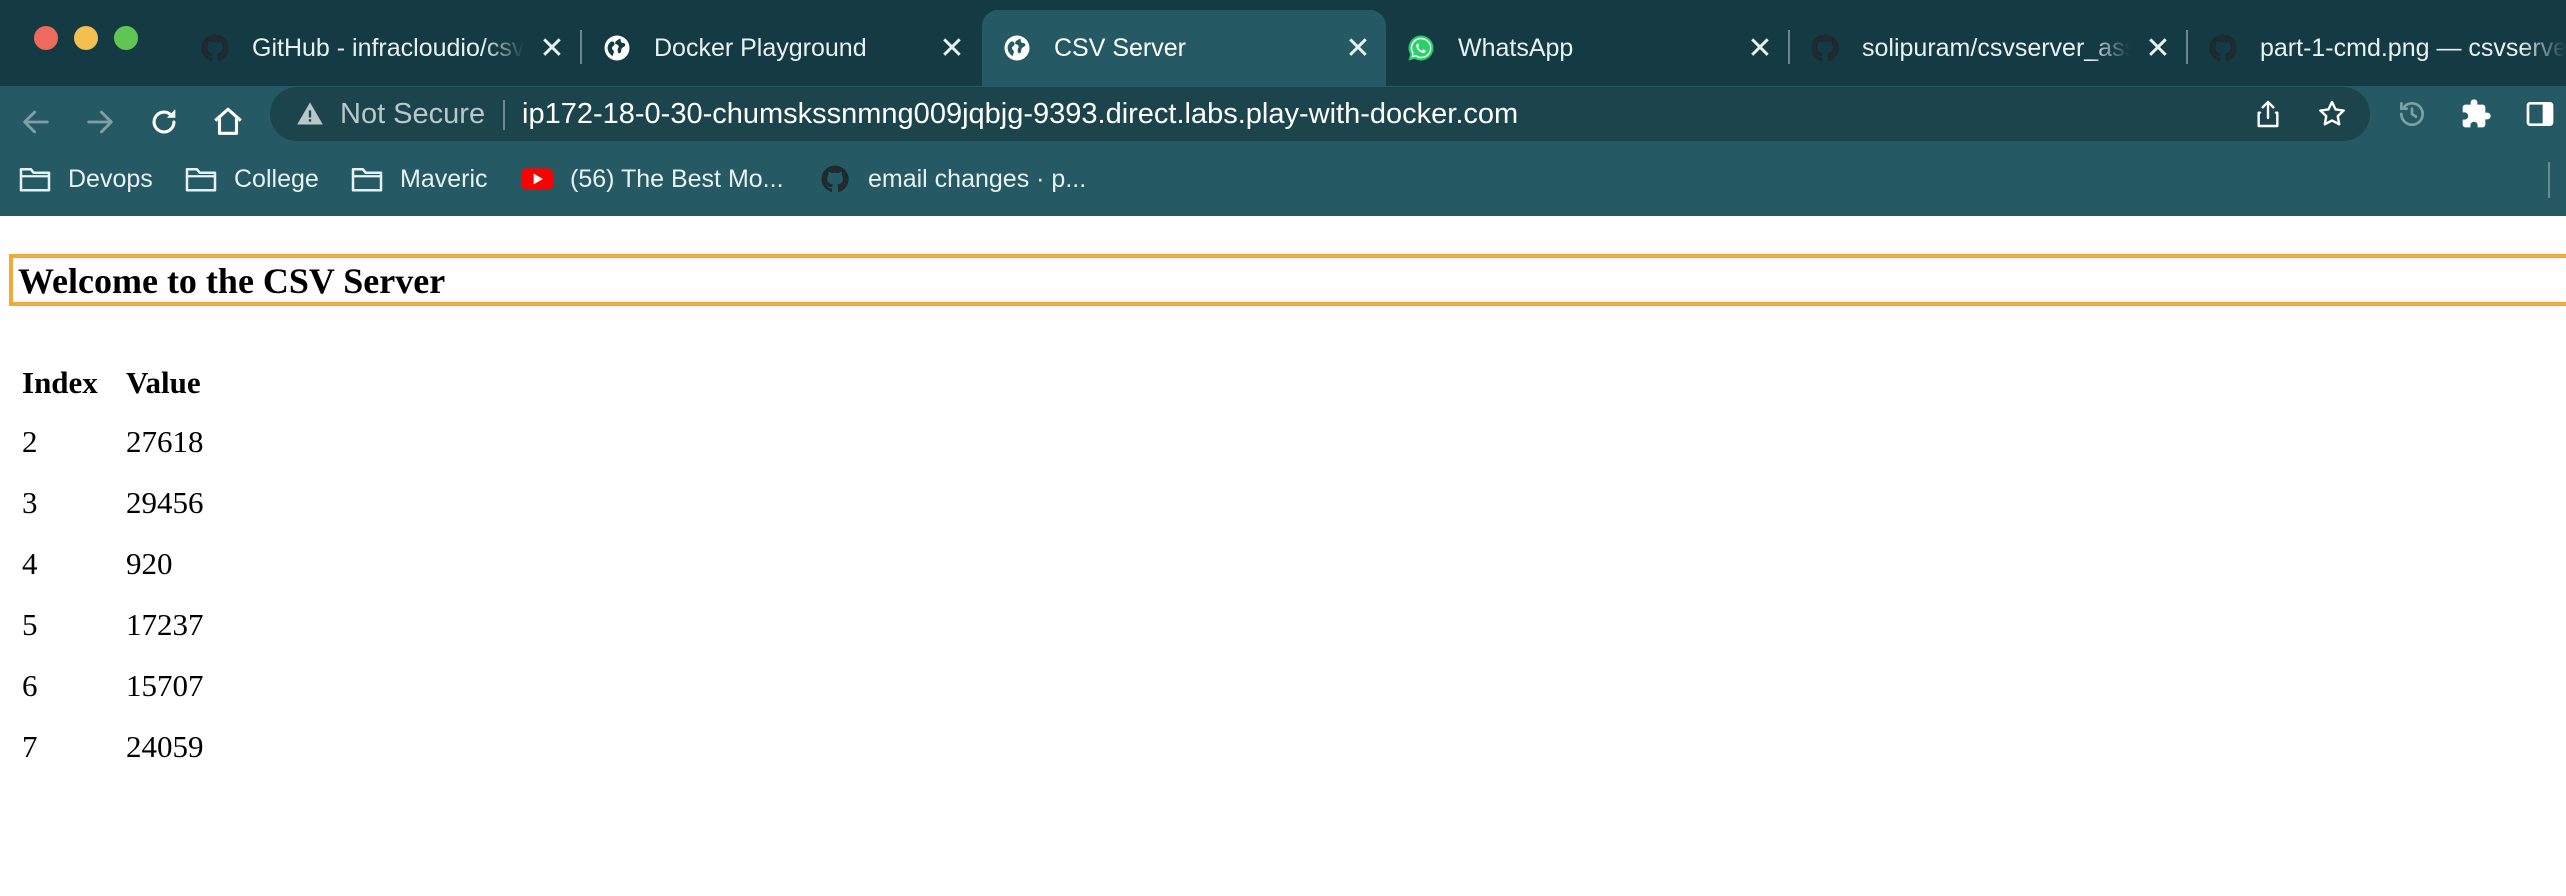 The image size is (2566, 896). What do you see at coordinates (2476, 114) in the screenshot?
I see `extensions-icon` at bounding box center [2476, 114].